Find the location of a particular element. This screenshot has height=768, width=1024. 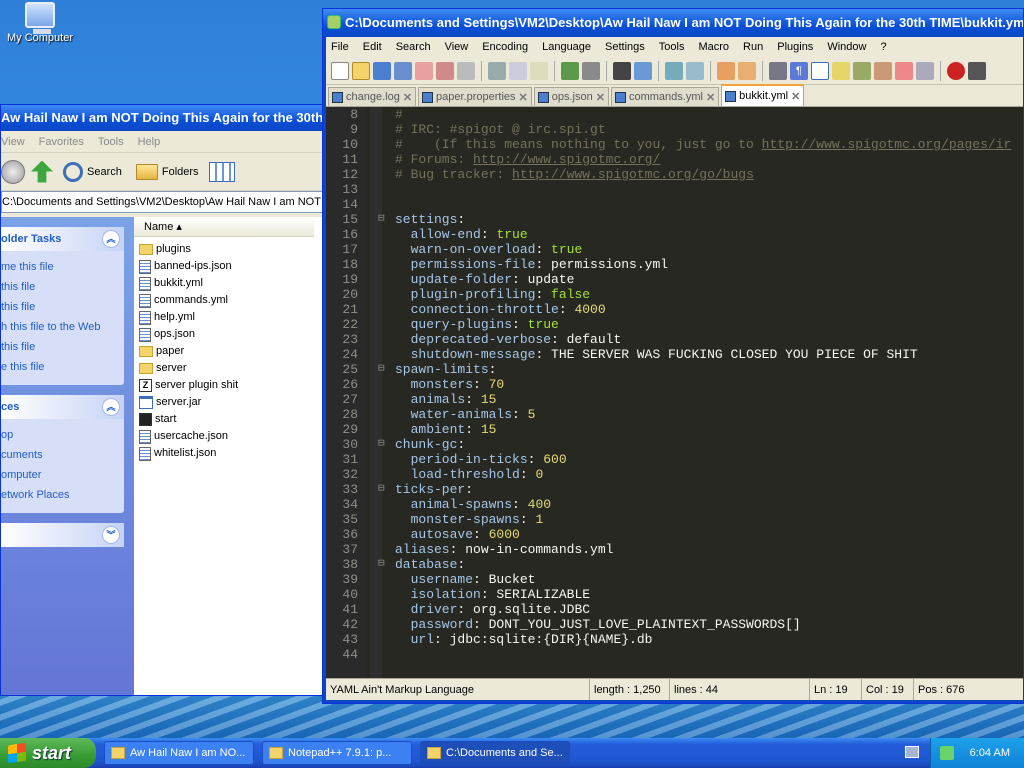

file-item: usercache.json is located at coordinates (229, 436).